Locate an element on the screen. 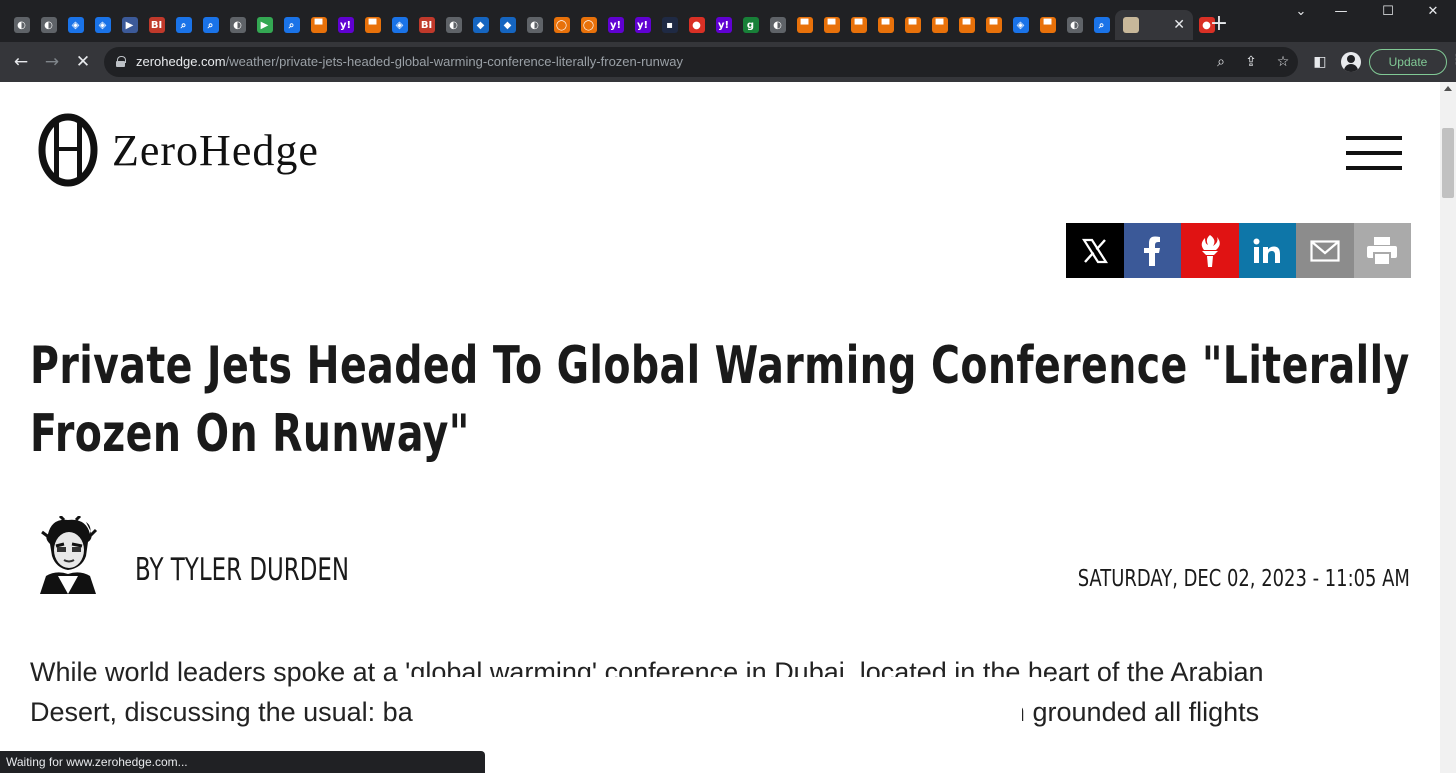  active-tab: ✕ is located at coordinates (1154, 25).